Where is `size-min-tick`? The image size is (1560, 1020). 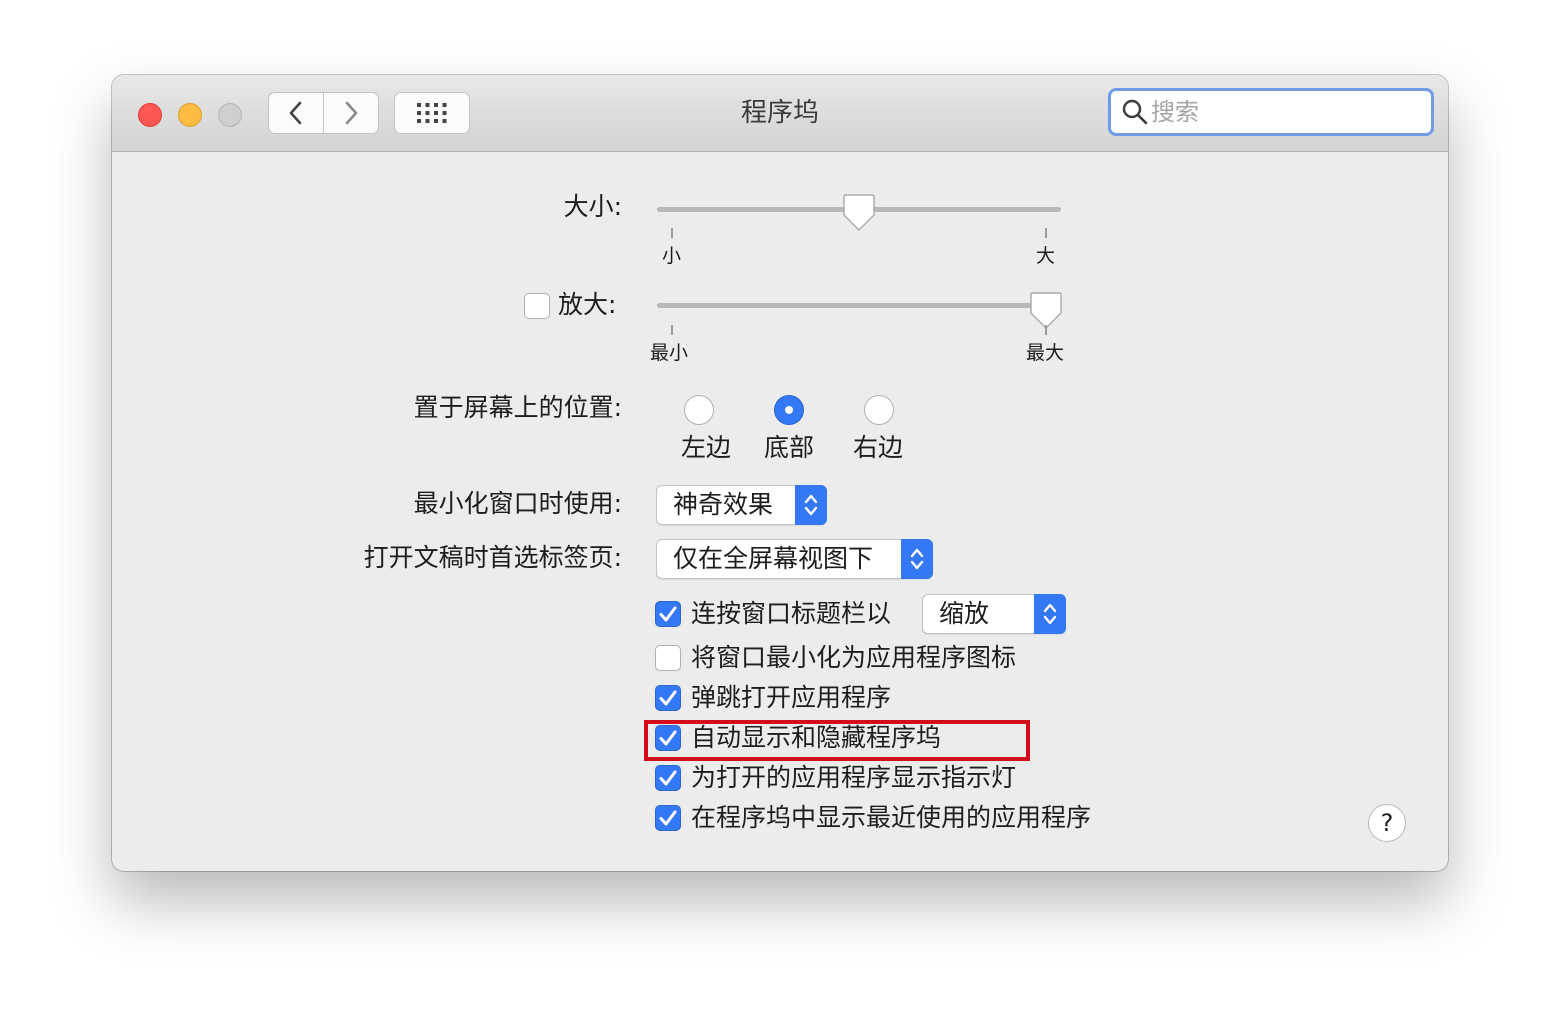
size-min-tick is located at coordinates (672, 233).